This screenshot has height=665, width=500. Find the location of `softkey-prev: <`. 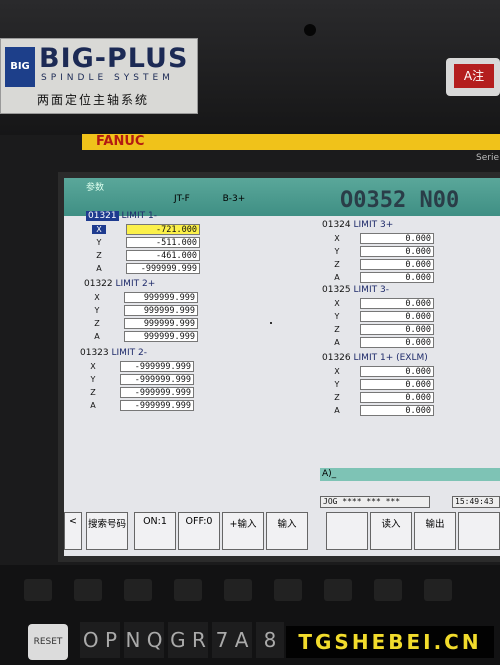

softkey-prev: < is located at coordinates (73, 531).